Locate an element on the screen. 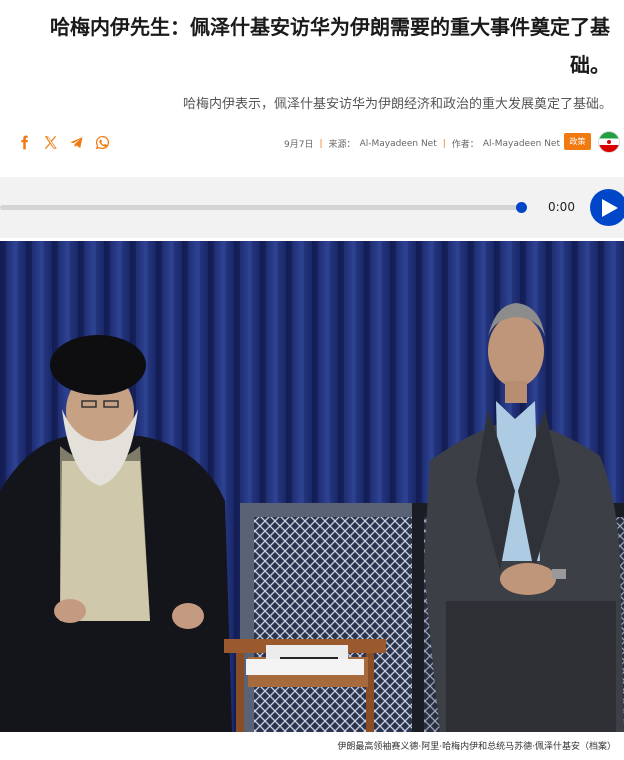 Image resolution: width=624 pixels, height=760 pixels. source-label: 来源： is located at coordinates (342, 145).